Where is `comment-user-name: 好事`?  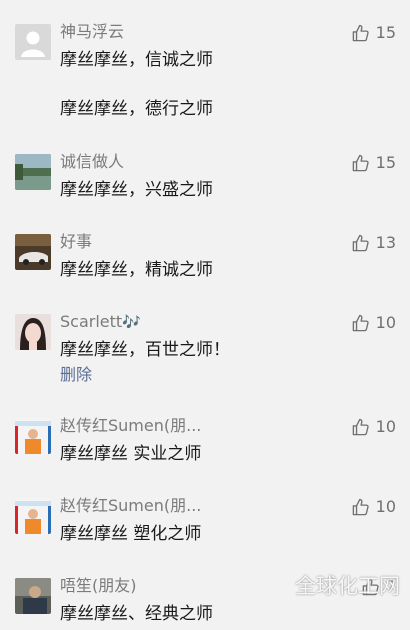
comment-user-name: 好事 is located at coordinates (76, 242).